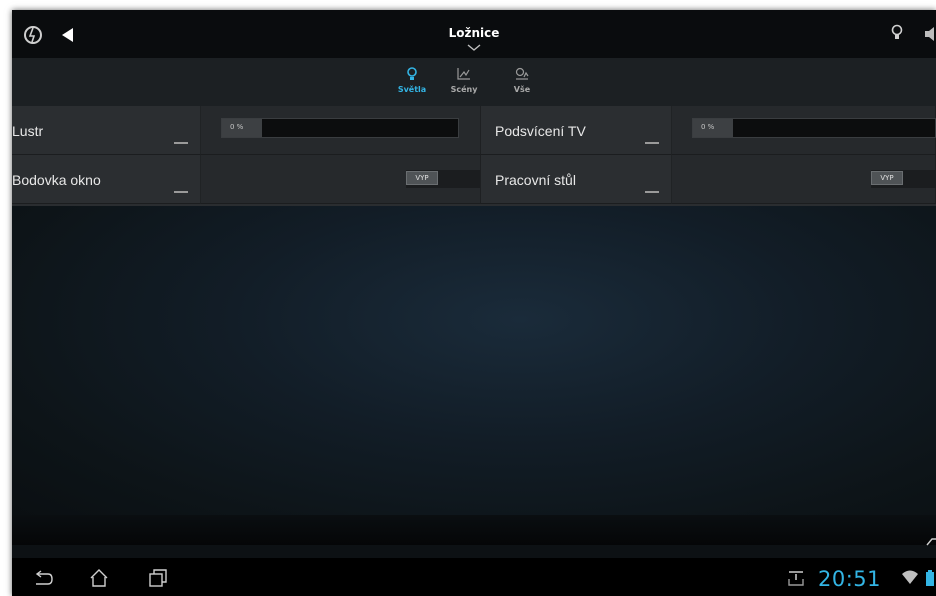  What do you see at coordinates (56, 180) in the screenshot?
I see `device-name: Bodovka okno` at bounding box center [56, 180].